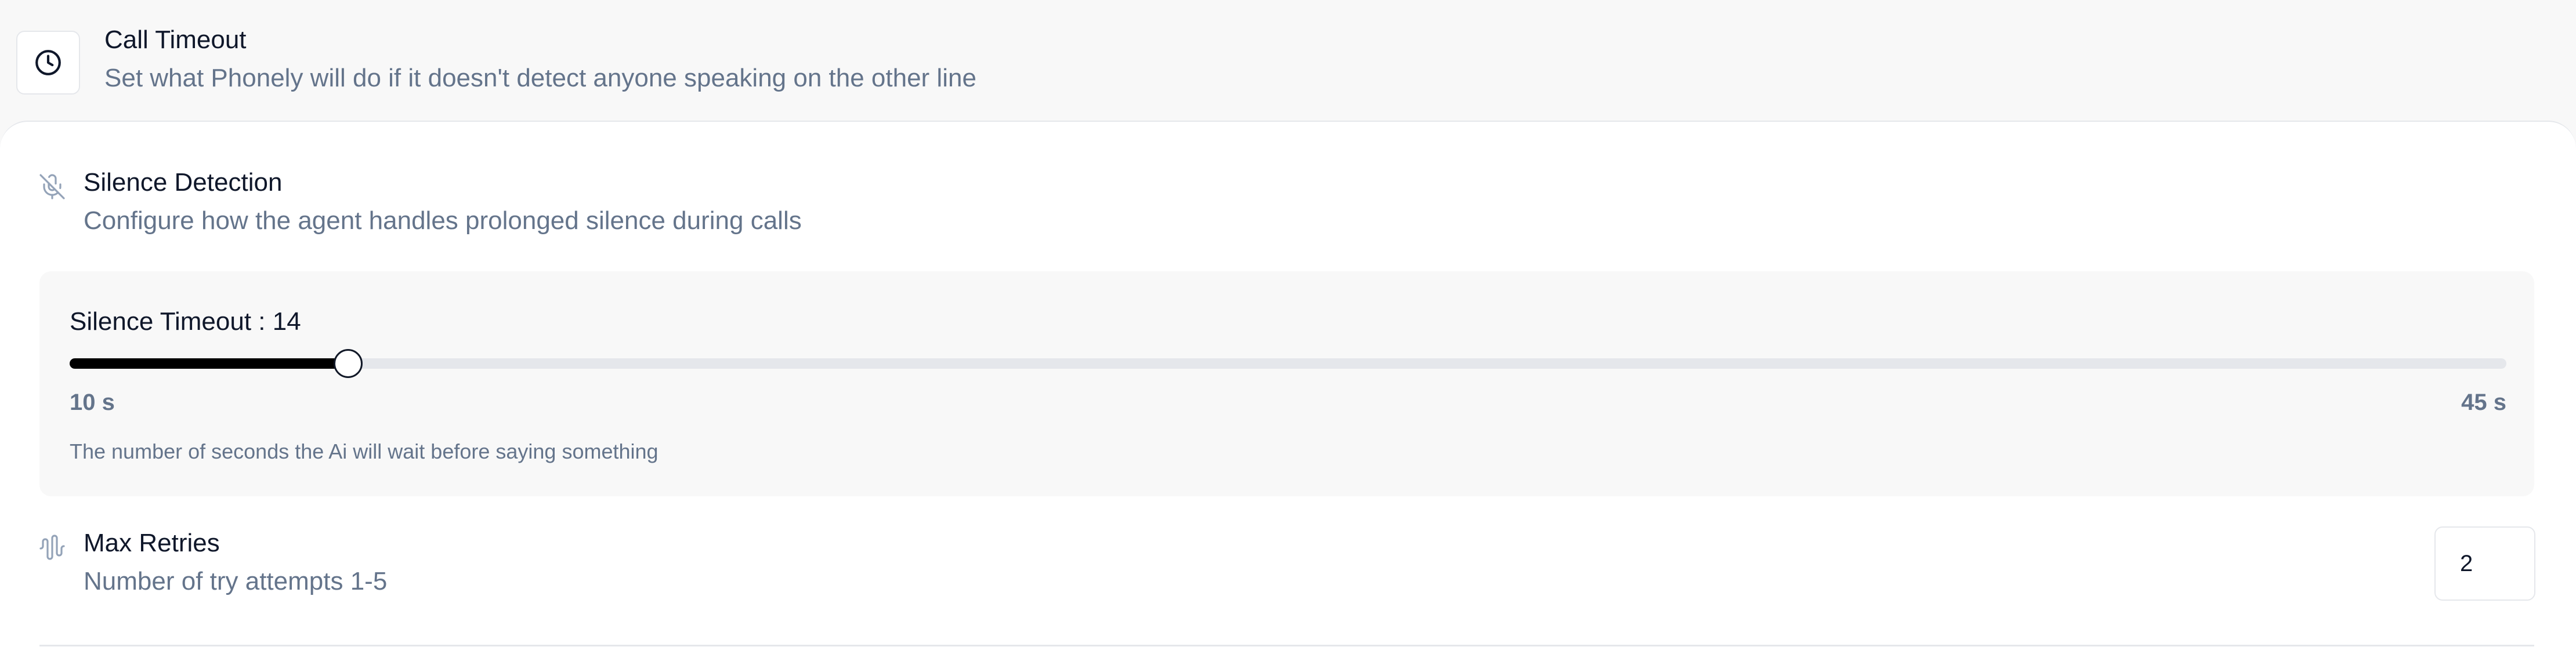 This screenshot has height=654, width=2576. What do you see at coordinates (236, 581) in the screenshot?
I see `max-retries-description: Number of try attempts 1-5` at bounding box center [236, 581].